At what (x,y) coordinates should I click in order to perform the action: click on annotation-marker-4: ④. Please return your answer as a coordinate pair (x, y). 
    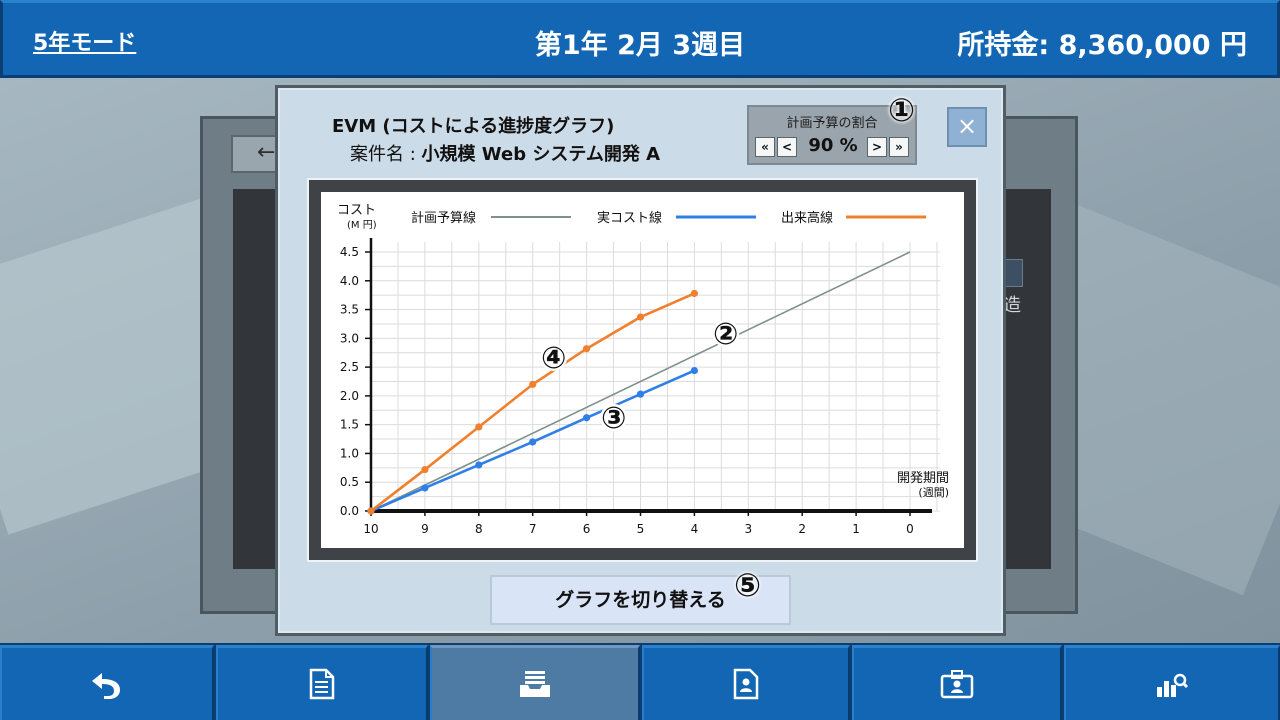
    Looking at the image, I should click on (553, 358).